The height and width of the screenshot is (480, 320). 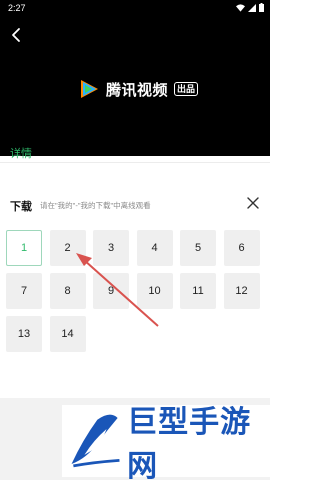 What do you see at coordinates (135, 162) in the screenshot?
I see `divider` at bounding box center [135, 162].